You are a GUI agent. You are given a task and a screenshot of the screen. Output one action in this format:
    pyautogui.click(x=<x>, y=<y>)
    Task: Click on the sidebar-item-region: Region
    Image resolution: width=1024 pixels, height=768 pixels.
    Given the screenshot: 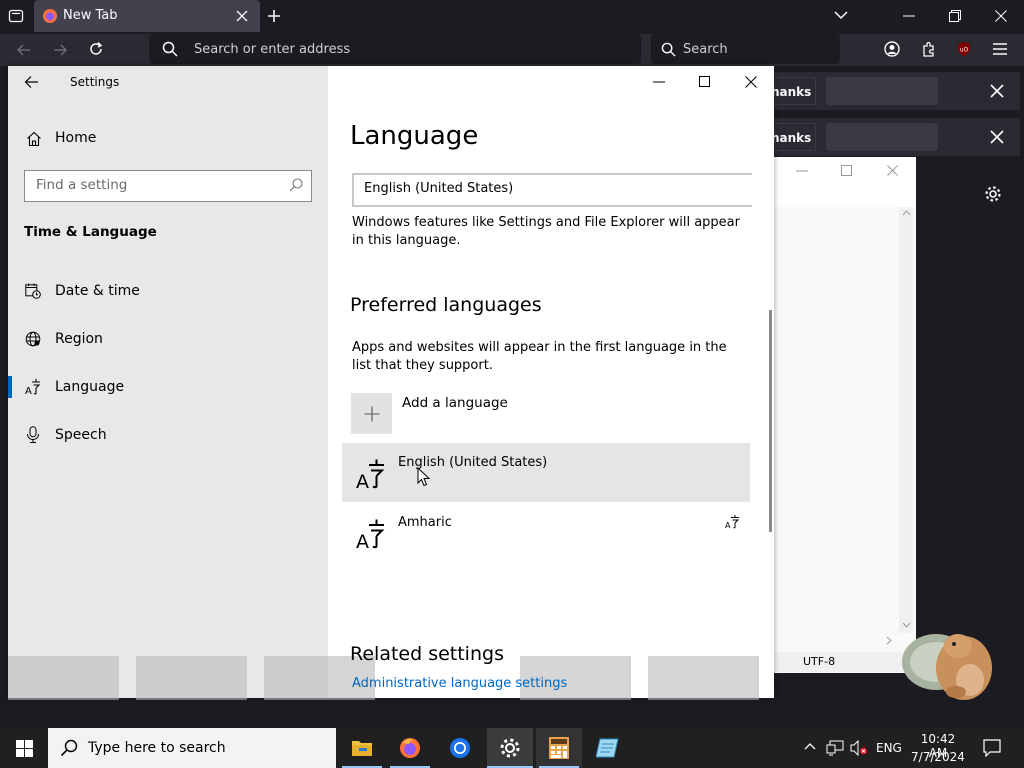 What is the action you would take?
    pyautogui.click(x=169, y=341)
    